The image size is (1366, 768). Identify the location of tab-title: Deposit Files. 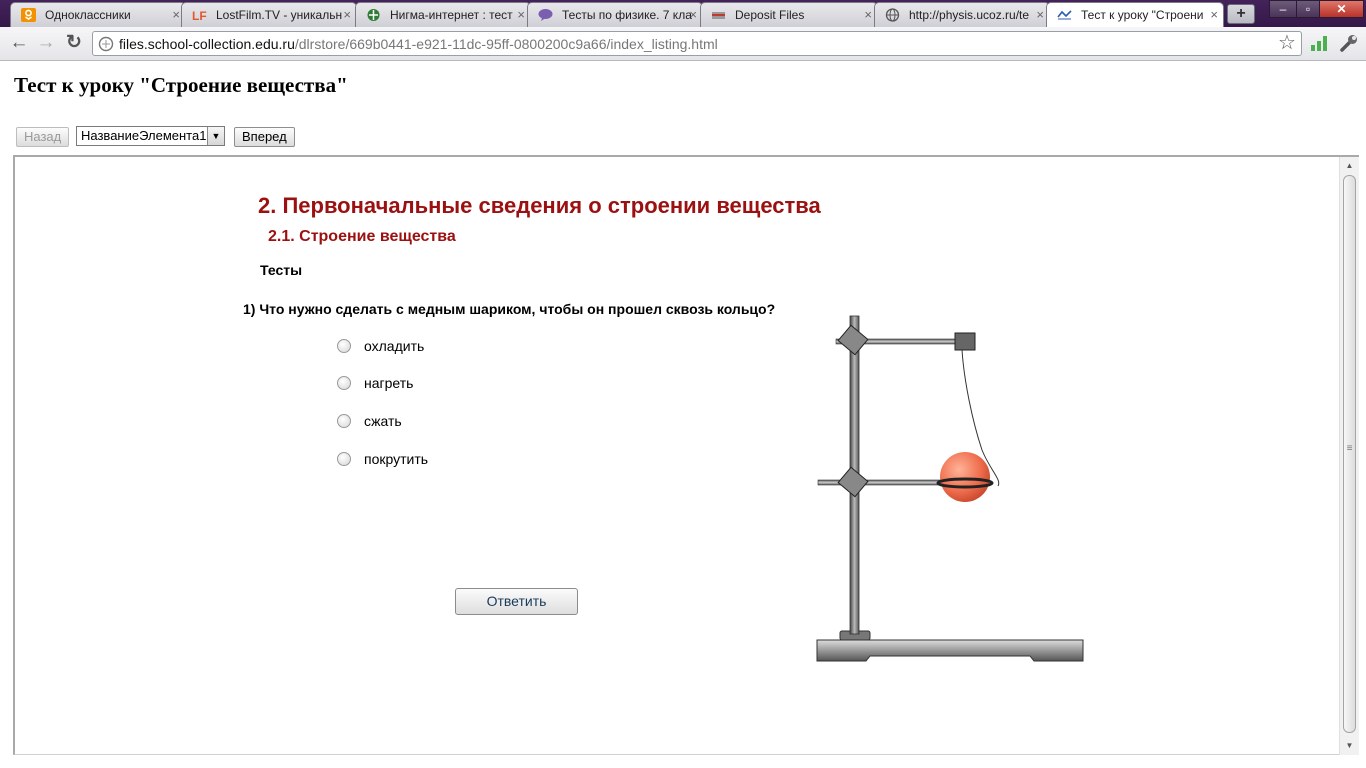
(770, 15).